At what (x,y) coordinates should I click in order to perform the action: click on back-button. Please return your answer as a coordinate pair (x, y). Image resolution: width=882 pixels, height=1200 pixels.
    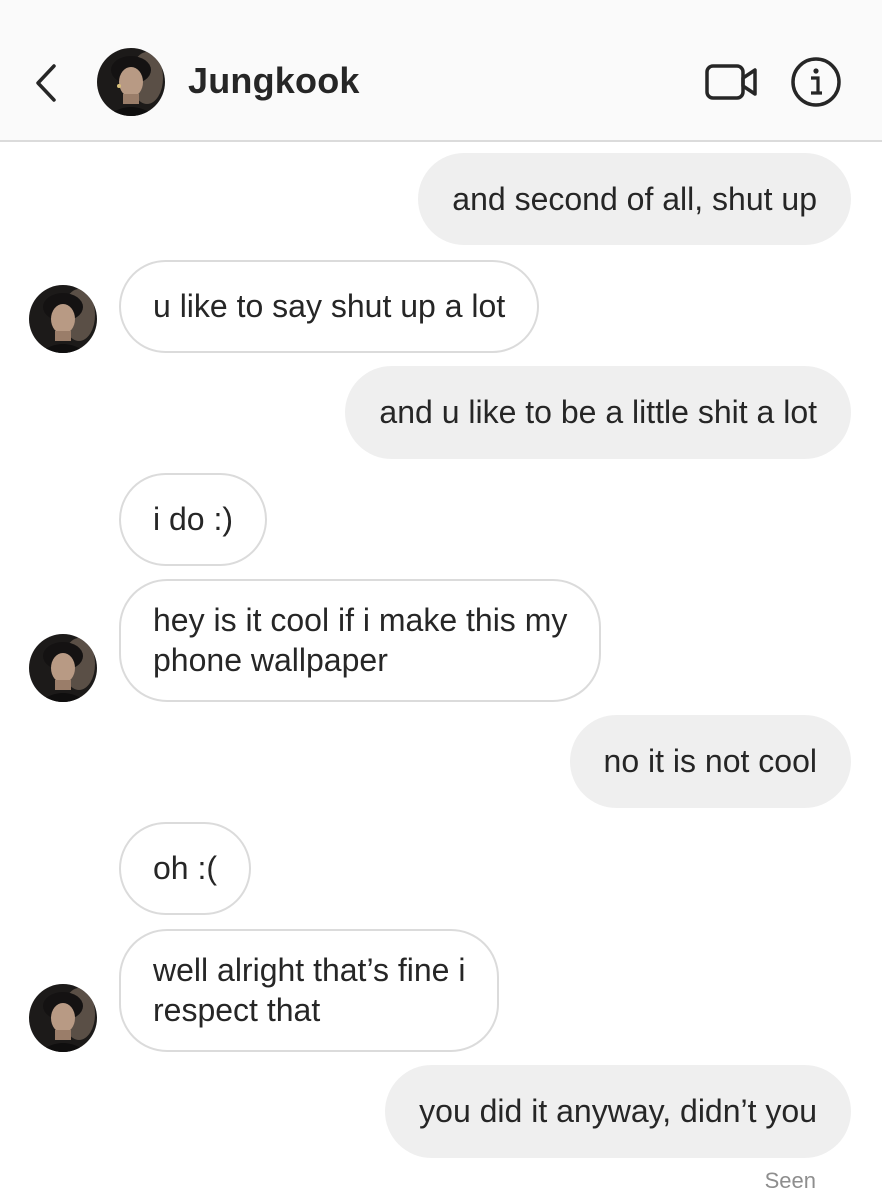
    Looking at the image, I should click on (46, 83).